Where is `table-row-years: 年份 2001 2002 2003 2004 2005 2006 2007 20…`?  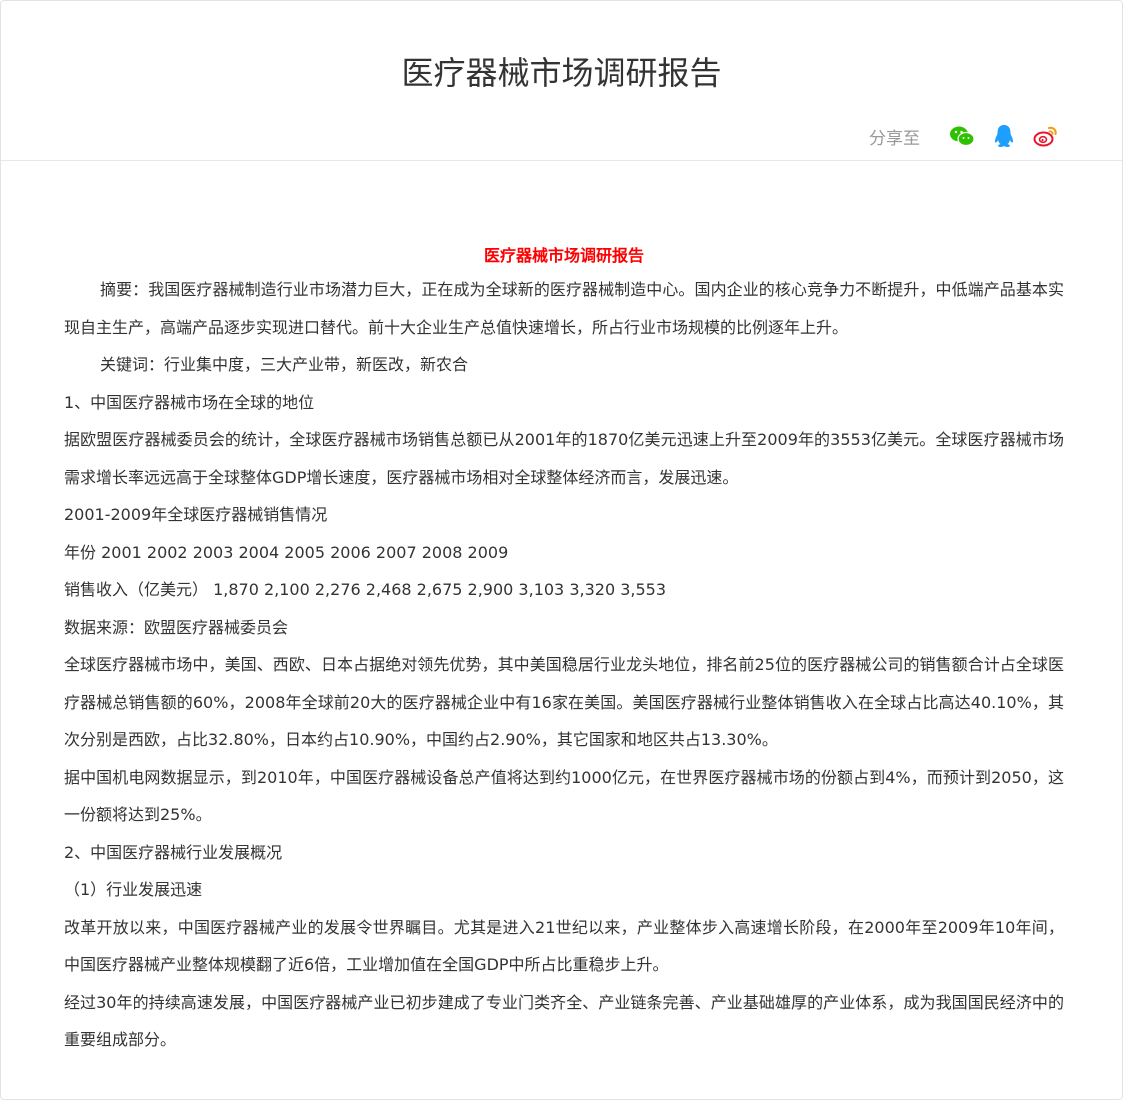
table-row-years: 年份 2001 2002 2003 2004 2005 2006 2007 20… is located at coordinates (286, 552).